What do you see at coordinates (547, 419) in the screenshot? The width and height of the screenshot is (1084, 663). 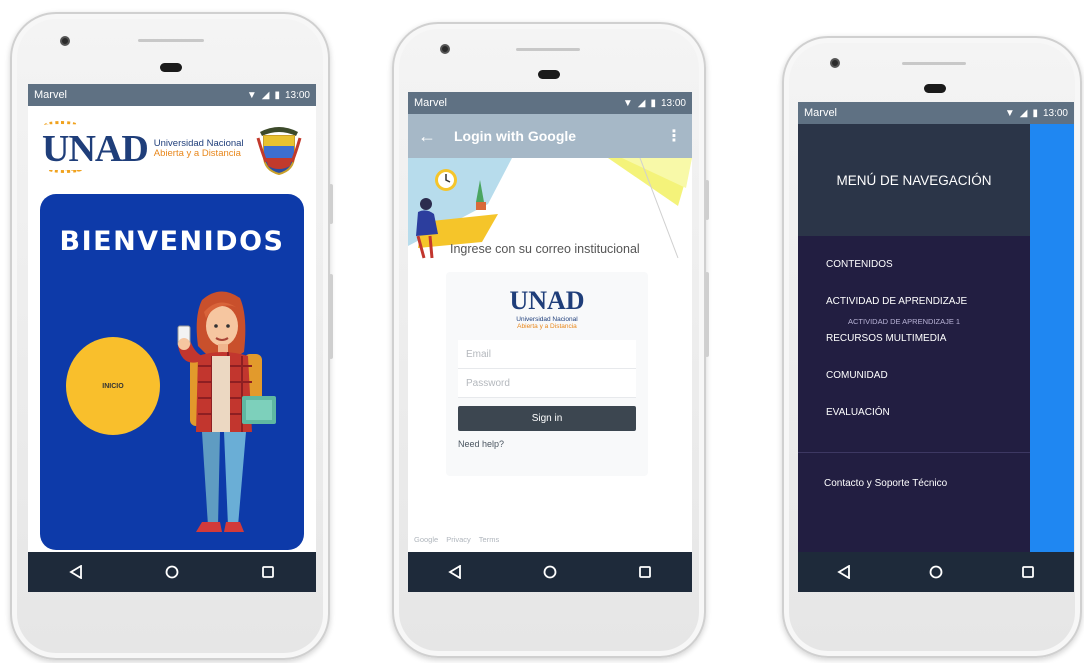 I see `sign-in-button: Sign in` at bounding box center [547, 419].